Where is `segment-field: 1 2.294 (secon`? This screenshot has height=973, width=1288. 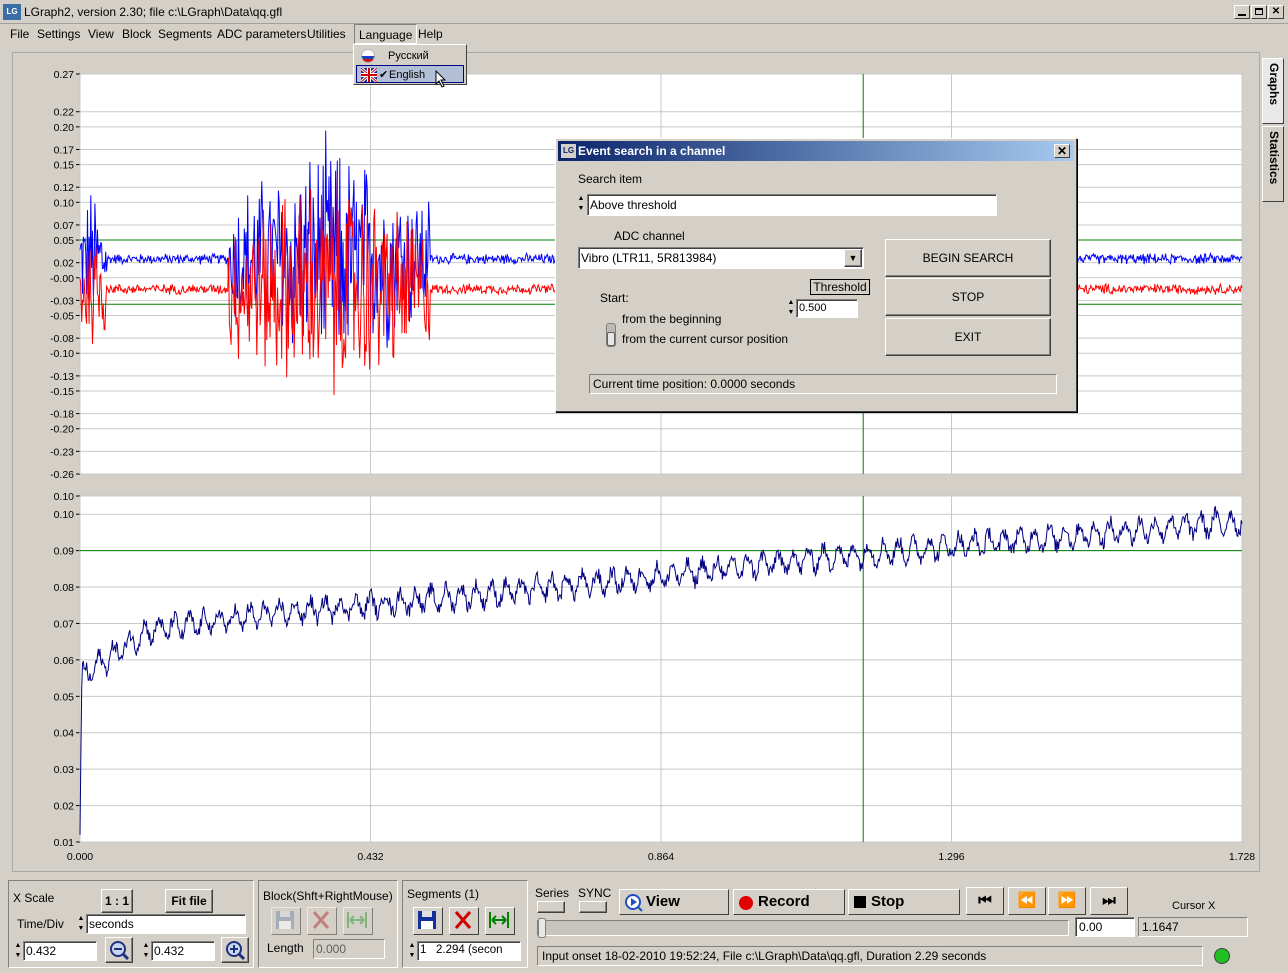
segment-field: 1 2.294 (secon is located at coordinates (469, 951).